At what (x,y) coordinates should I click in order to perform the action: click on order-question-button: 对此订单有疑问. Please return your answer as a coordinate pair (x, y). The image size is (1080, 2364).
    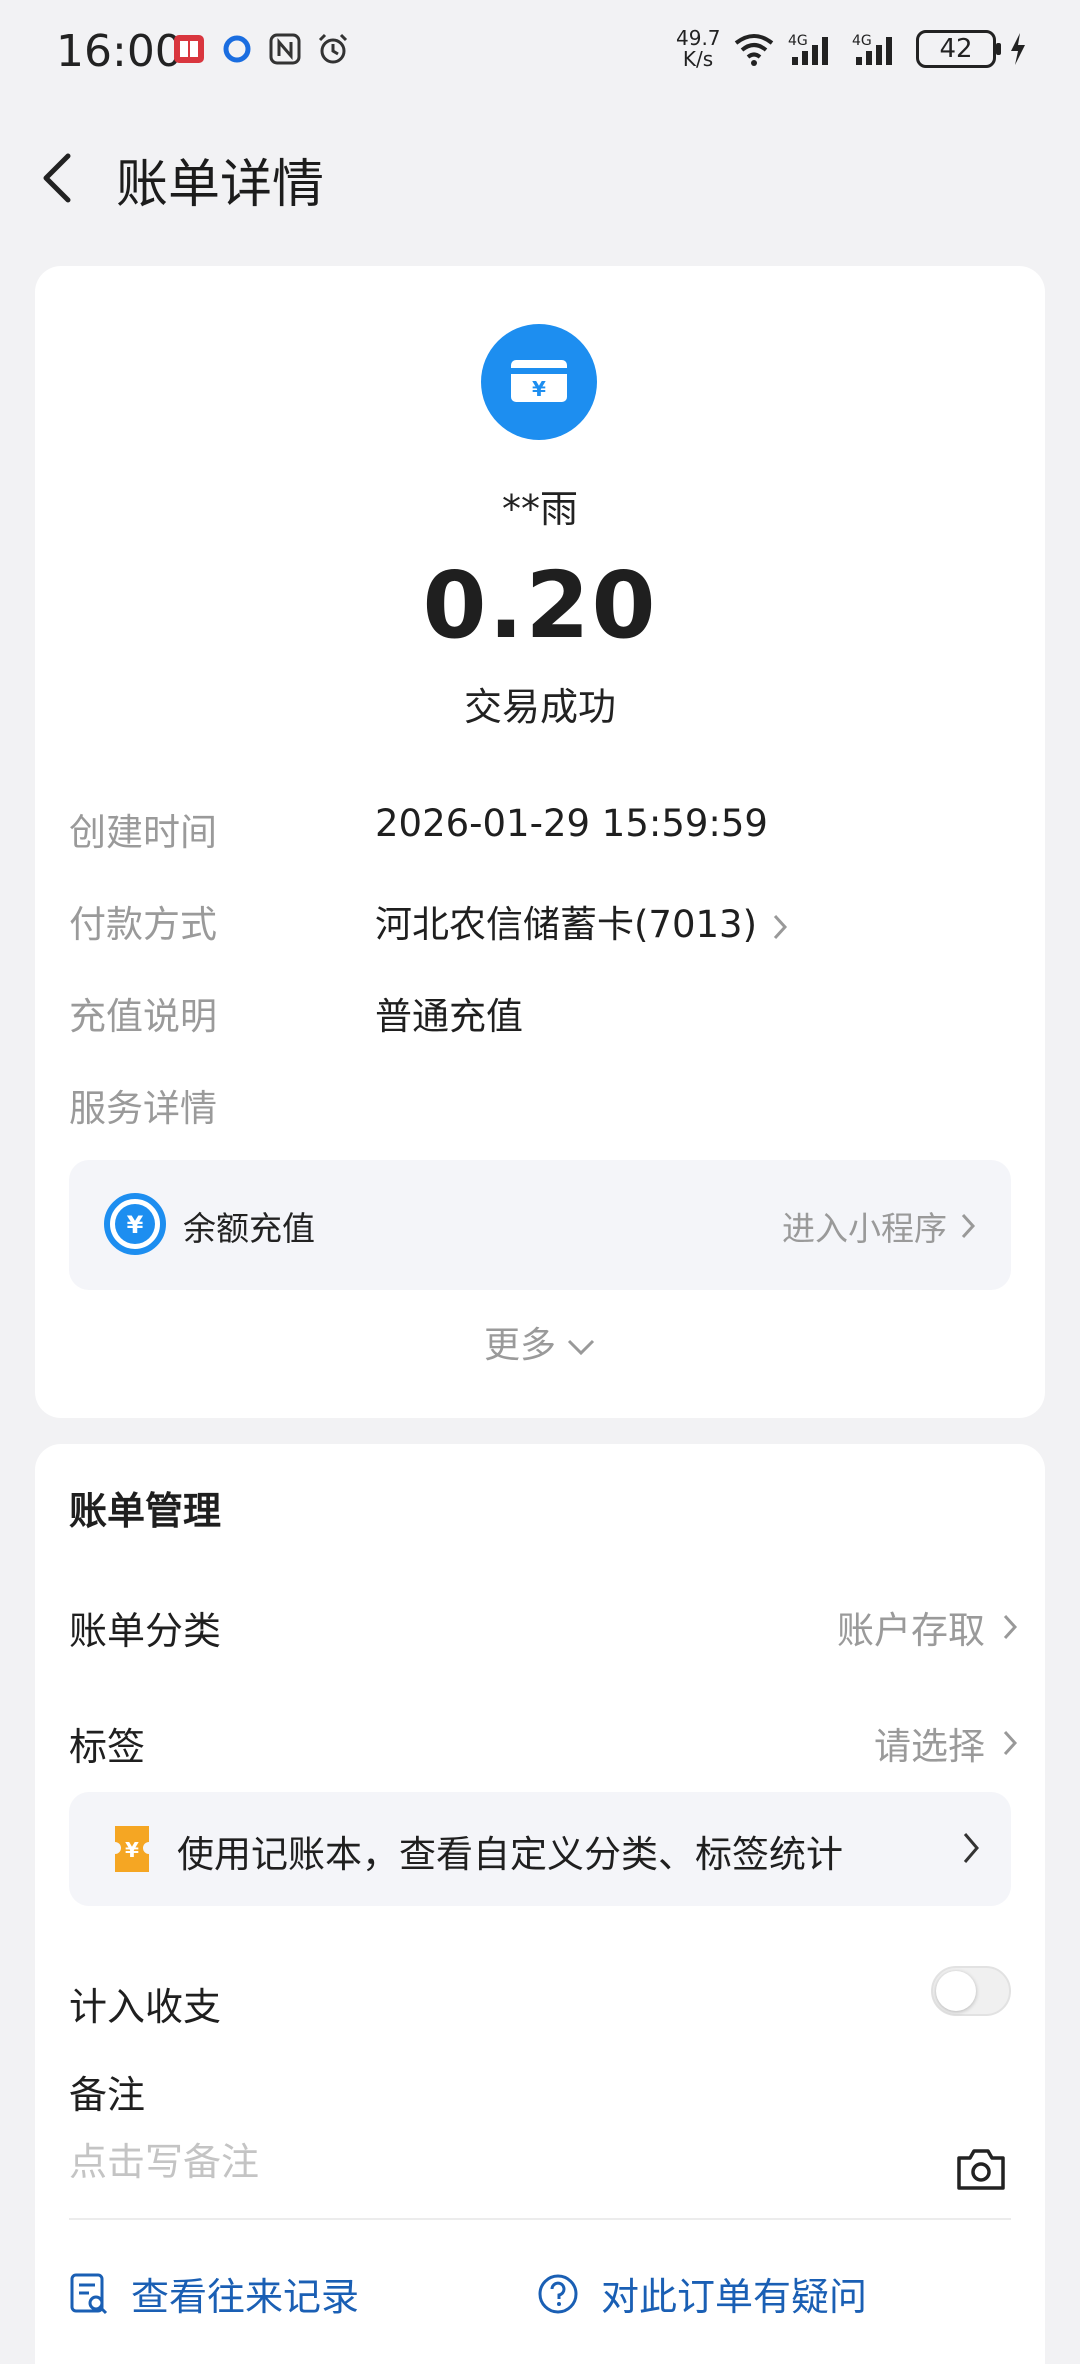
    Looking at the image, I should click on (702, 2293).